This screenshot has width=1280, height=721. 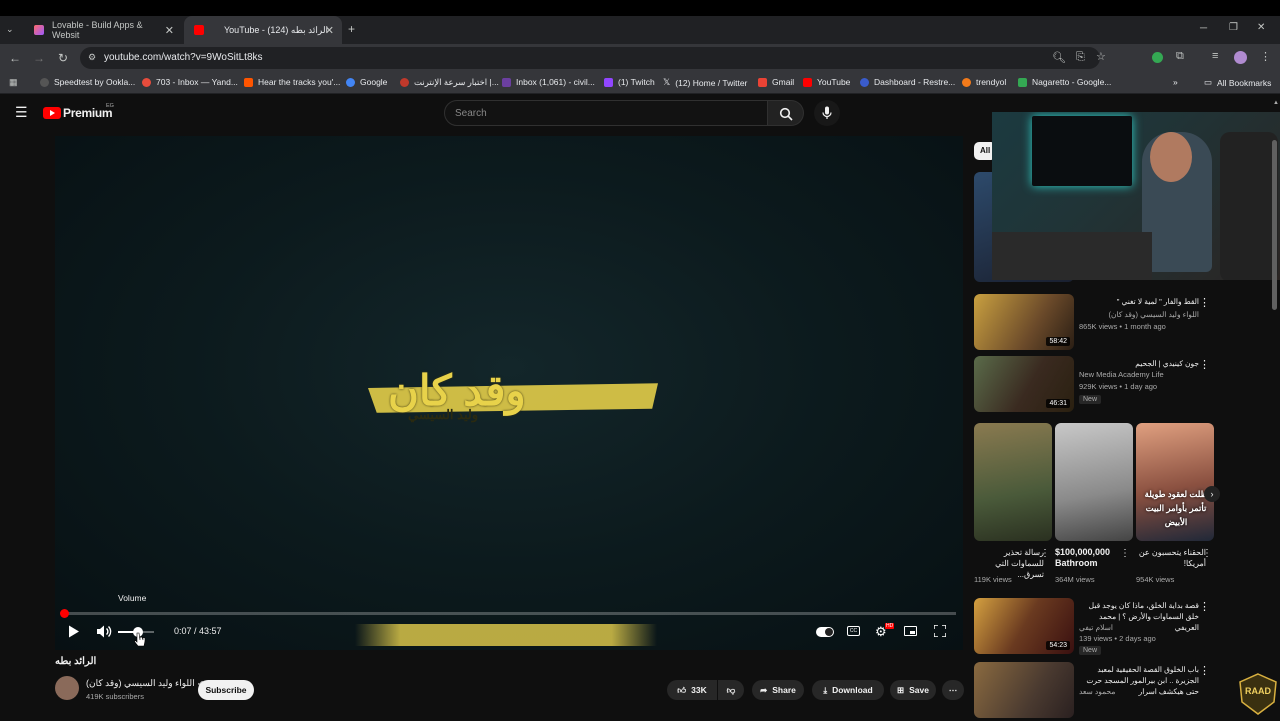 What do you see at coordinates (15, 58) in the screenshot?
I see `back-icon: ←` at bounding box center [15, 58].